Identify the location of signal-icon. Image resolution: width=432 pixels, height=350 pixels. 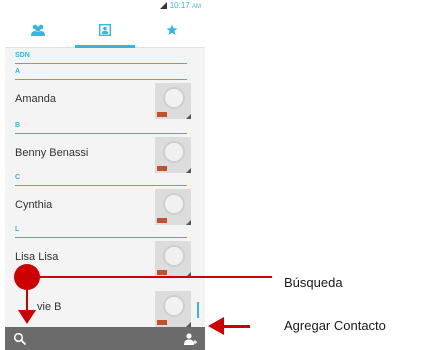
(163, 5).